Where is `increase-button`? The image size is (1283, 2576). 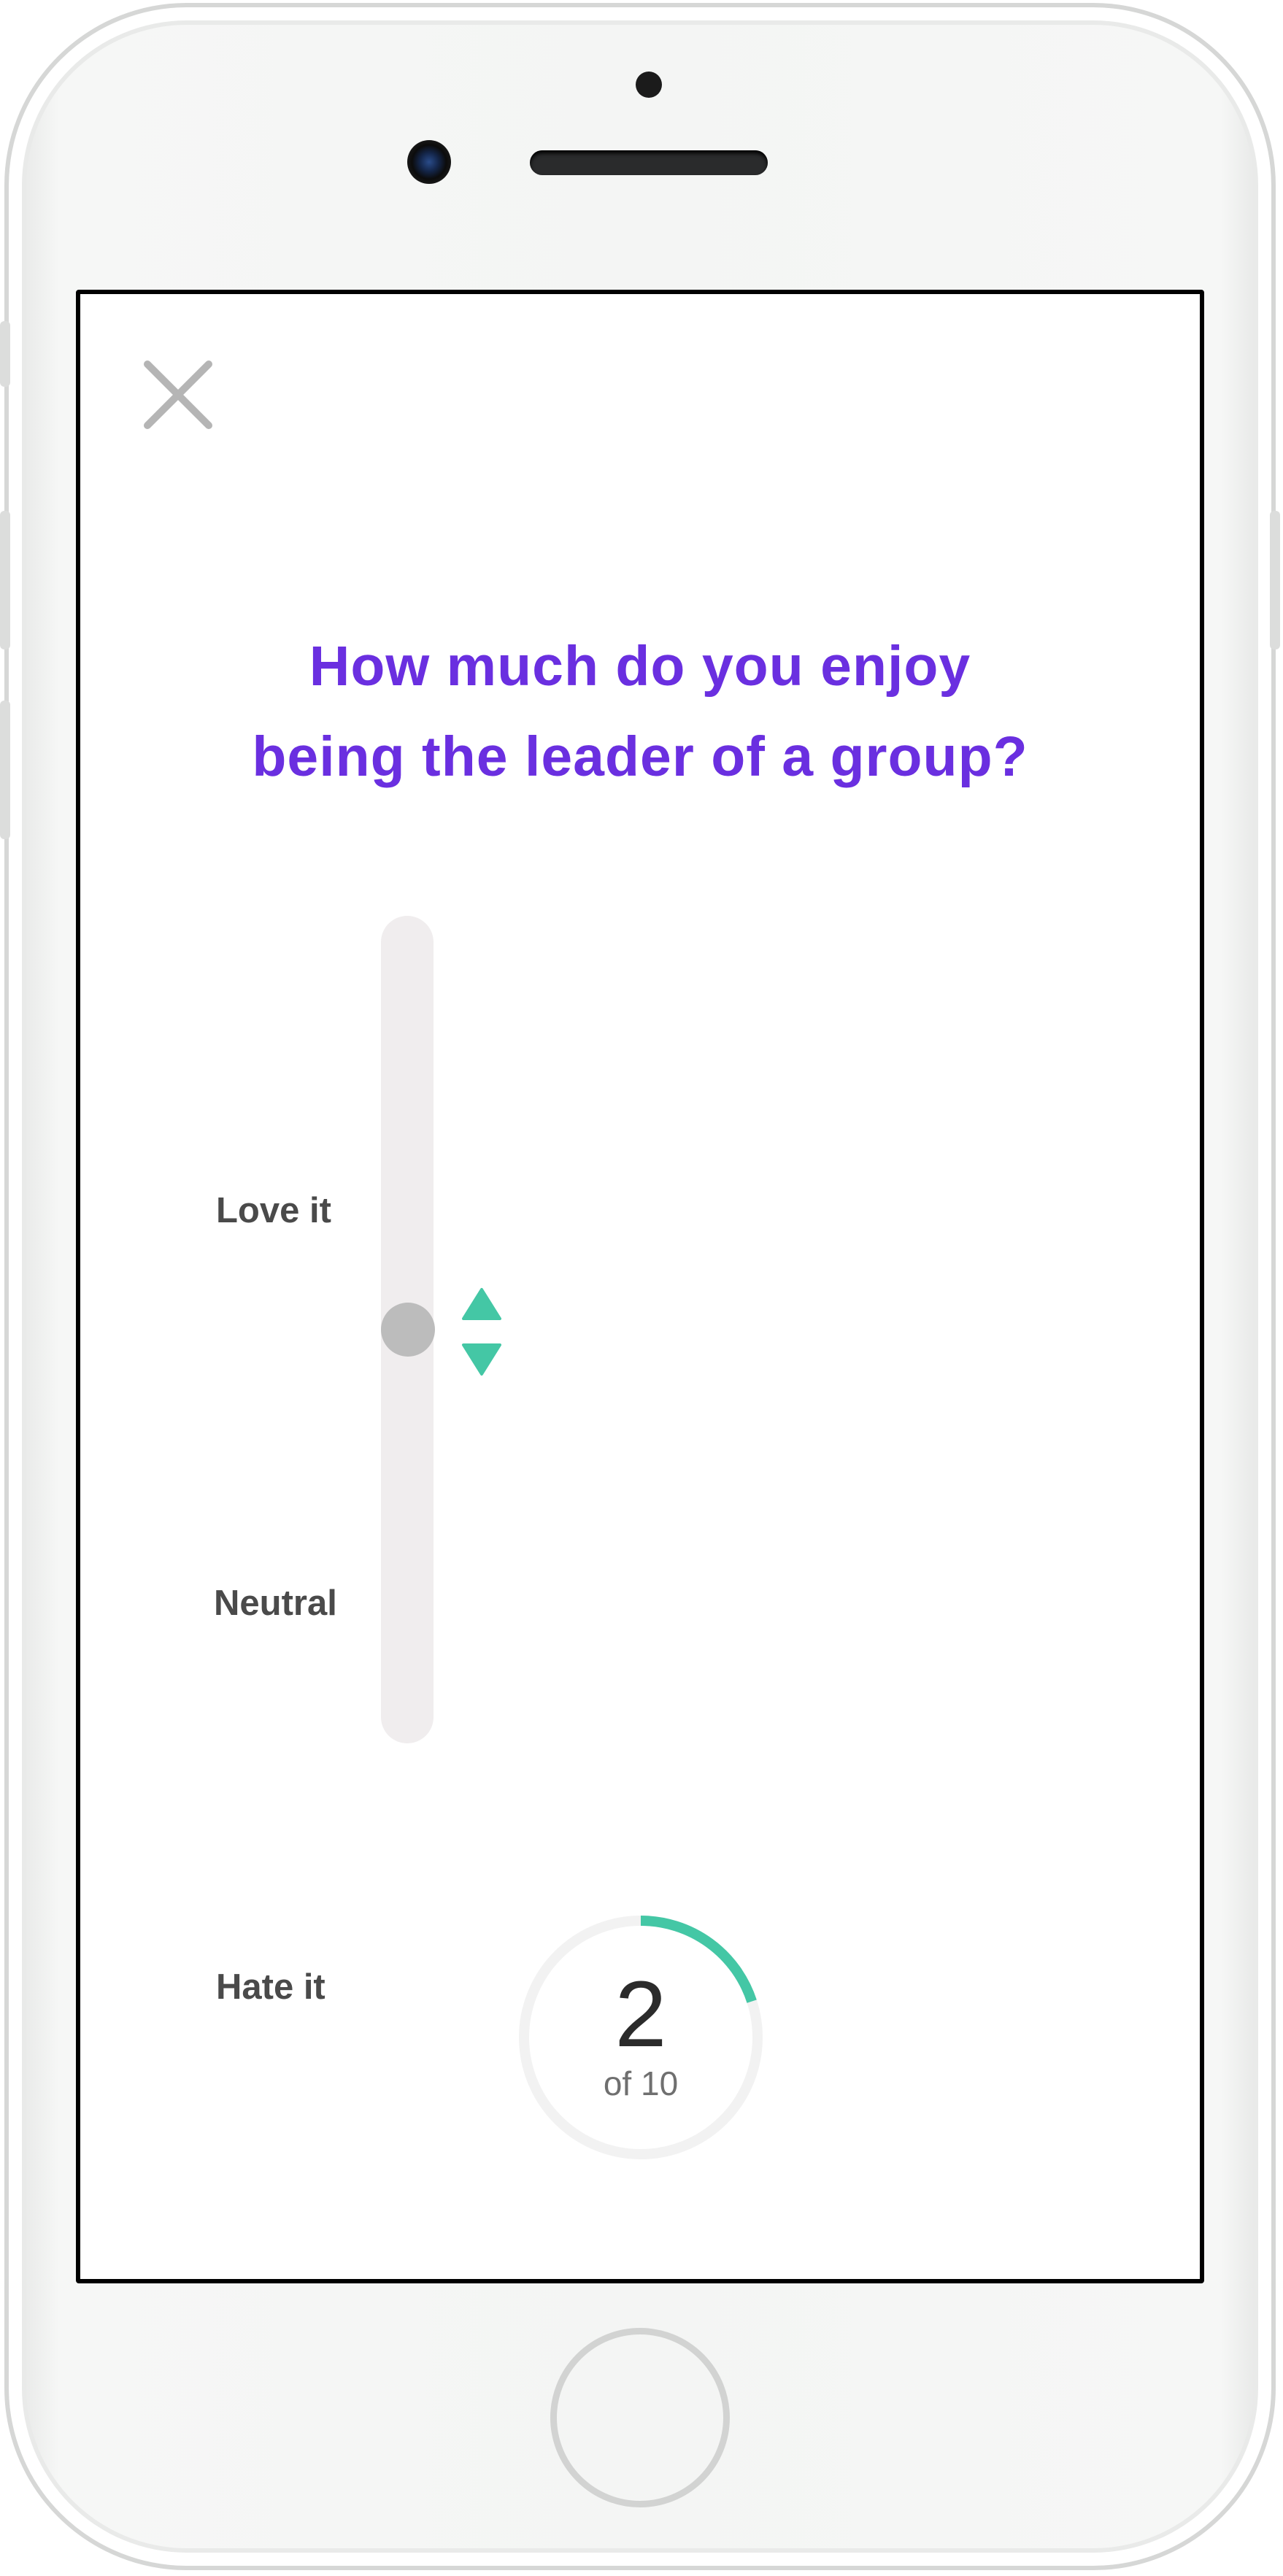
increase-button is located at coordinates (481, 1304).